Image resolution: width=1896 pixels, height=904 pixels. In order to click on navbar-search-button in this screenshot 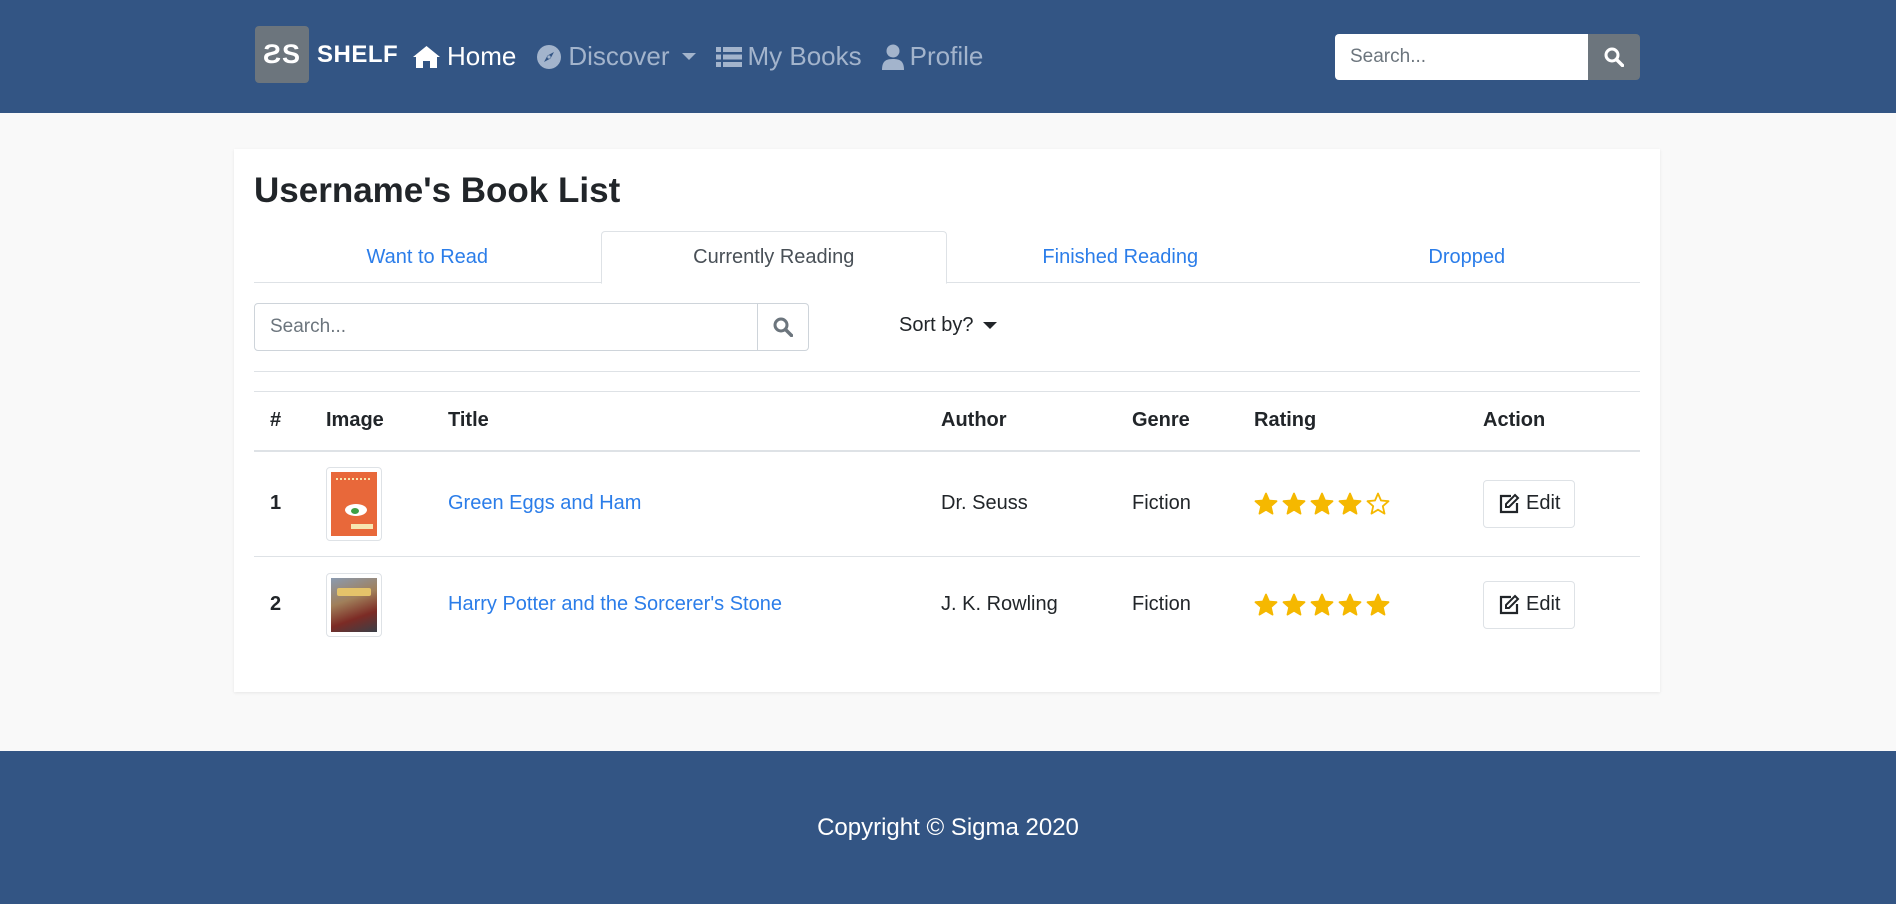, I will do `click(1614, 57)`.